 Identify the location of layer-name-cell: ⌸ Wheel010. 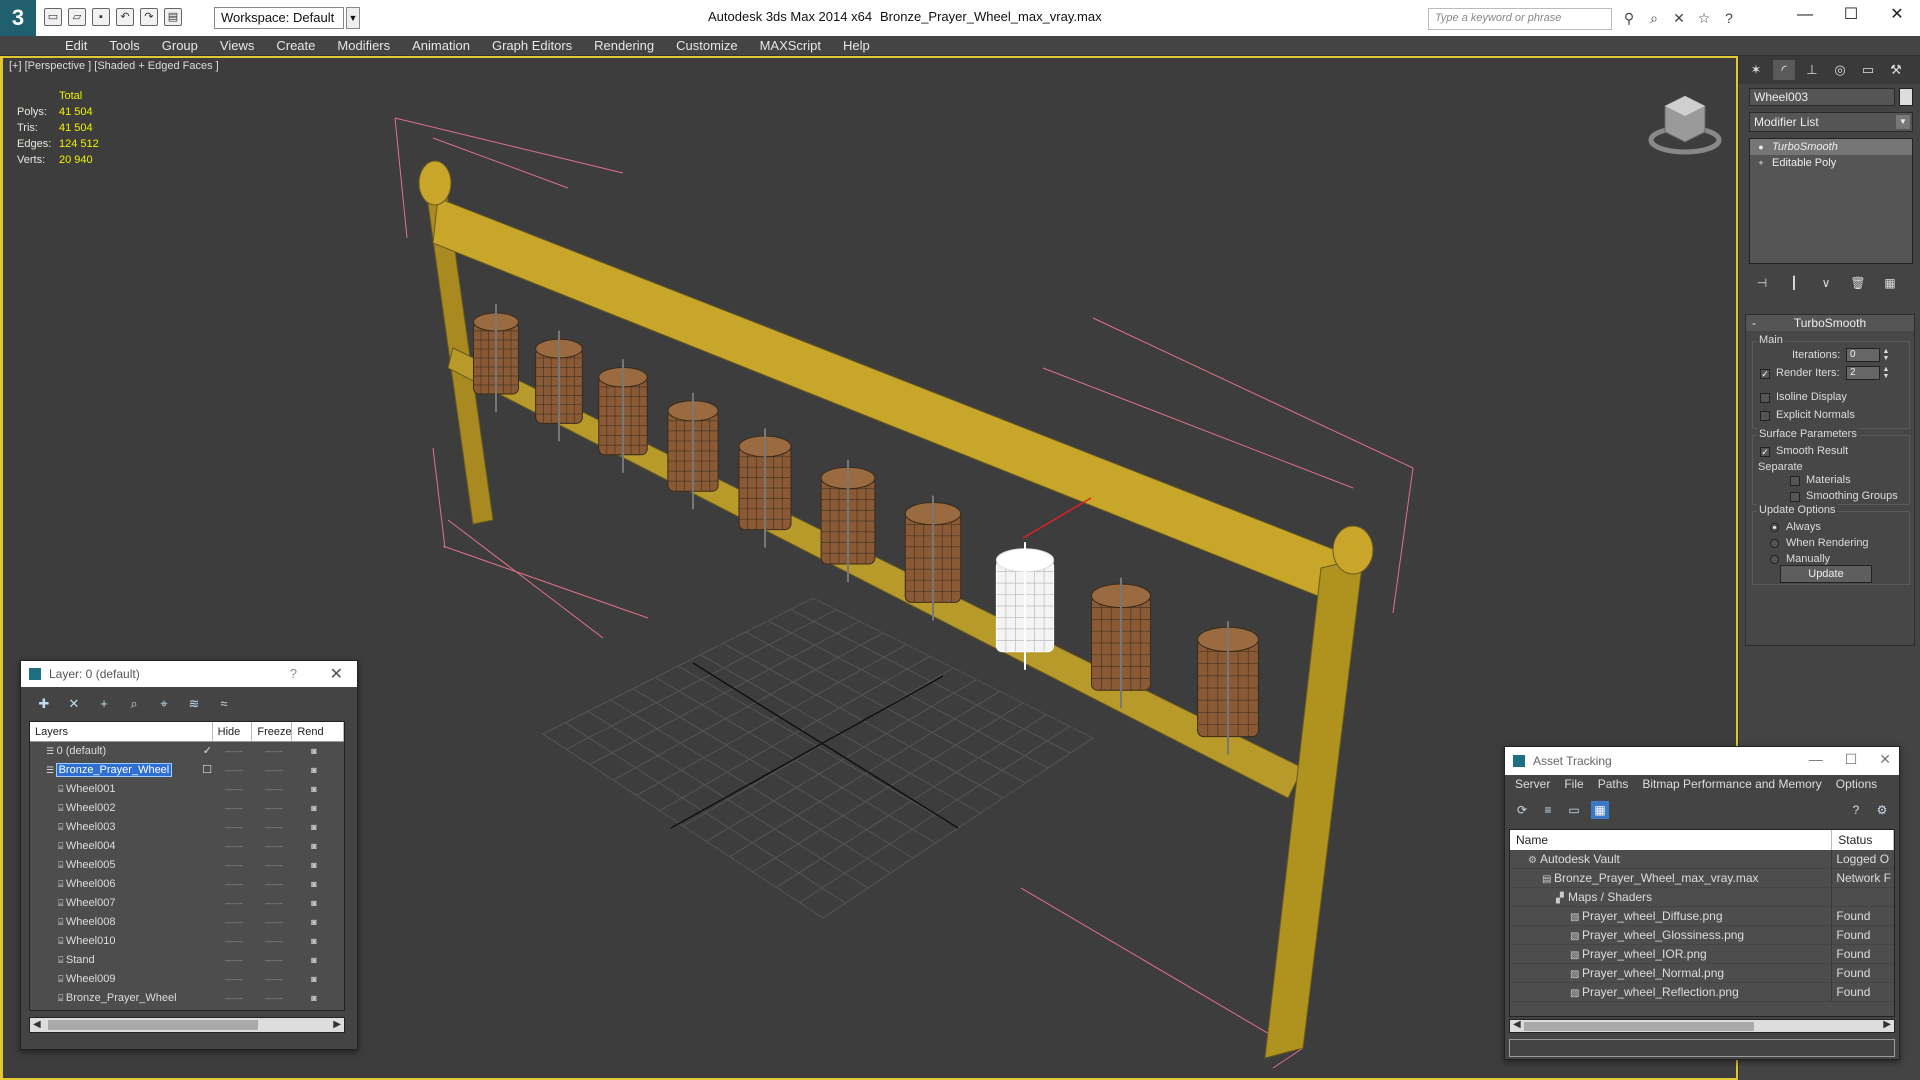
(122, 941).